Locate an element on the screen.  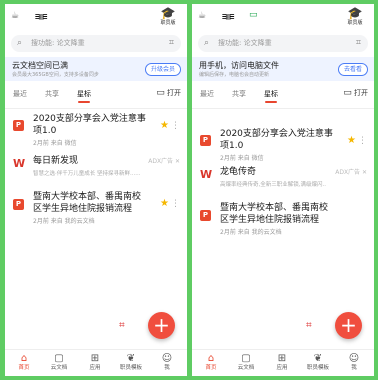
go-see-button: 去看看 is located at coordinates (352, 69).